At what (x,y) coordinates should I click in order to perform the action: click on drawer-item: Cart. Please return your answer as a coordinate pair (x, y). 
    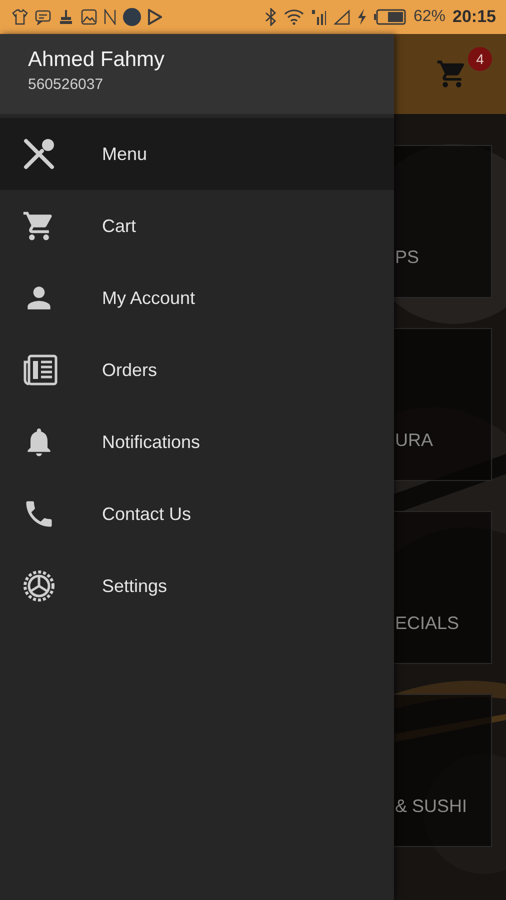
    Looking at the image, I should click on (197, 226).